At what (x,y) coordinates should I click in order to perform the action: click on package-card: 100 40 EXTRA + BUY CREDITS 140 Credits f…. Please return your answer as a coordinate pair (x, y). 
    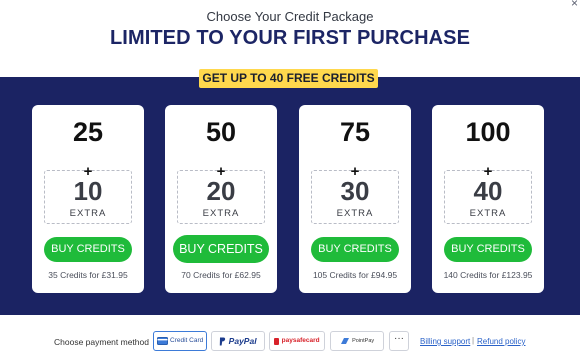
    Looking at the image, I should click on (488, 199).